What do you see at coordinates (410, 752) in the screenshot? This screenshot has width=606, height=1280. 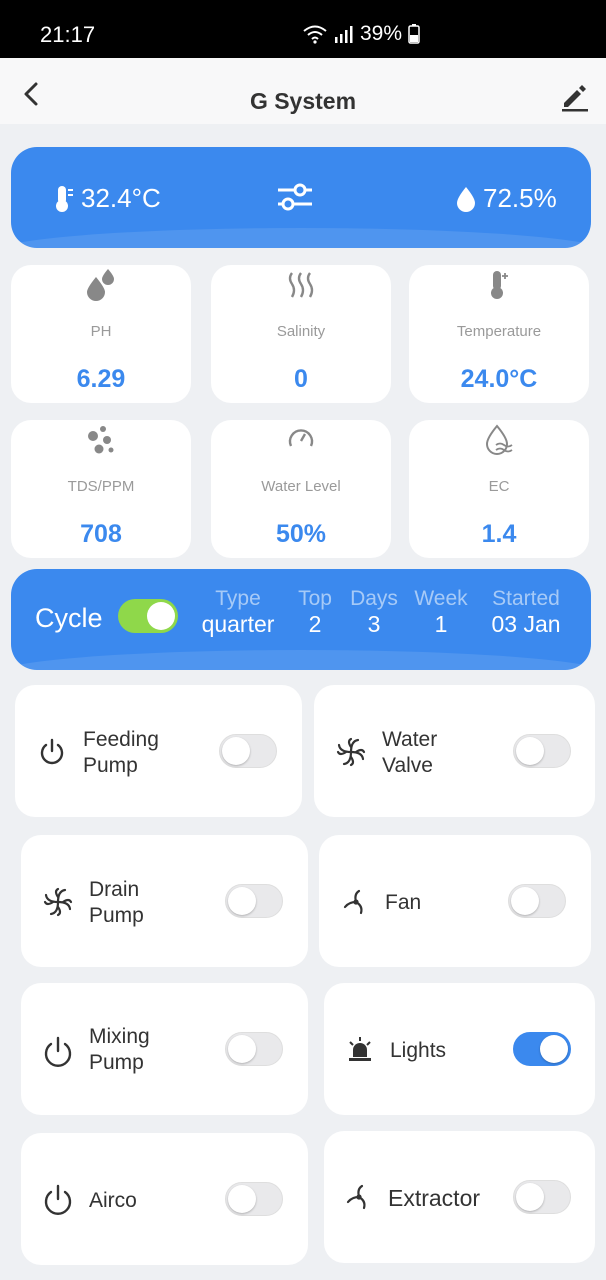 I see `device-label: Water Valve` at bounding box center [410, 752].